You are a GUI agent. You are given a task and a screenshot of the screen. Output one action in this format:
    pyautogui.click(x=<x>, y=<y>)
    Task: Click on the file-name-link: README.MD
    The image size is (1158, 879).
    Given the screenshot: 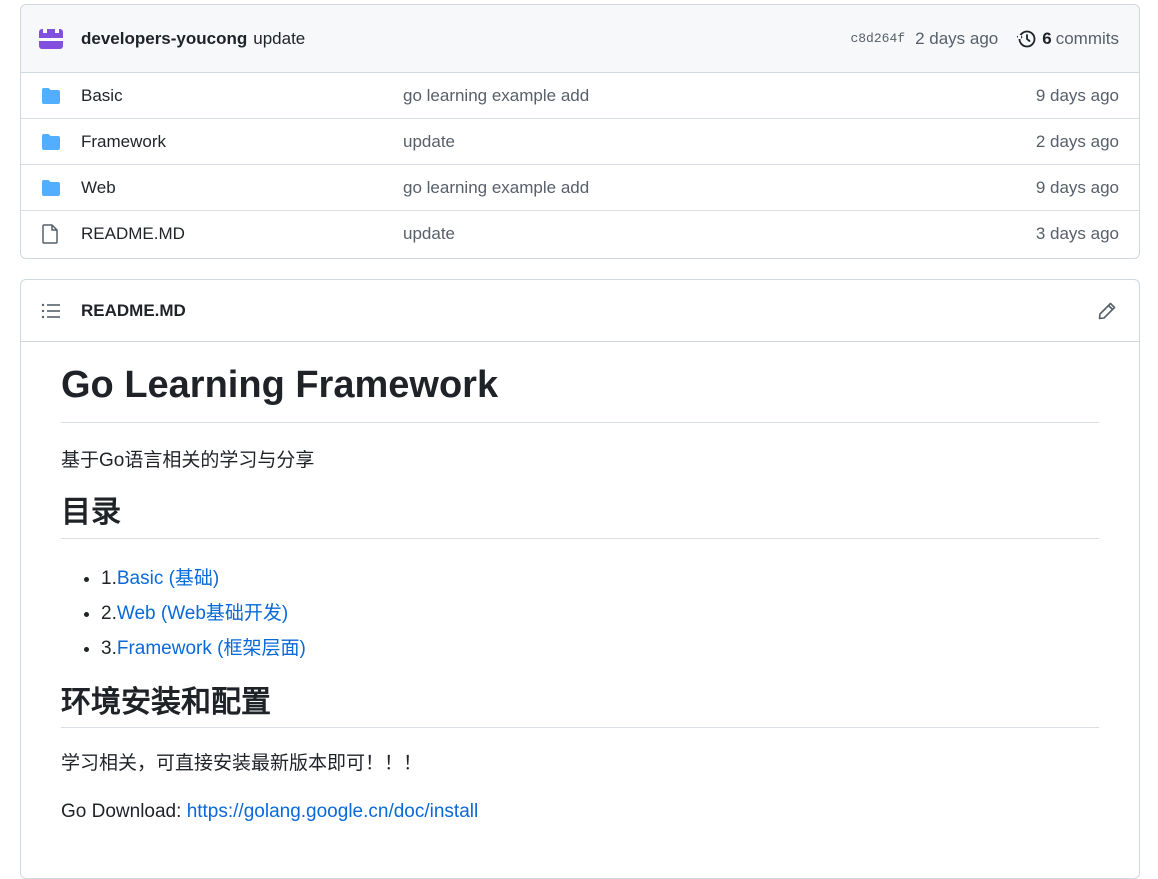 What is the action you would take?
    pyautogui.click(x=242, y=234)
    